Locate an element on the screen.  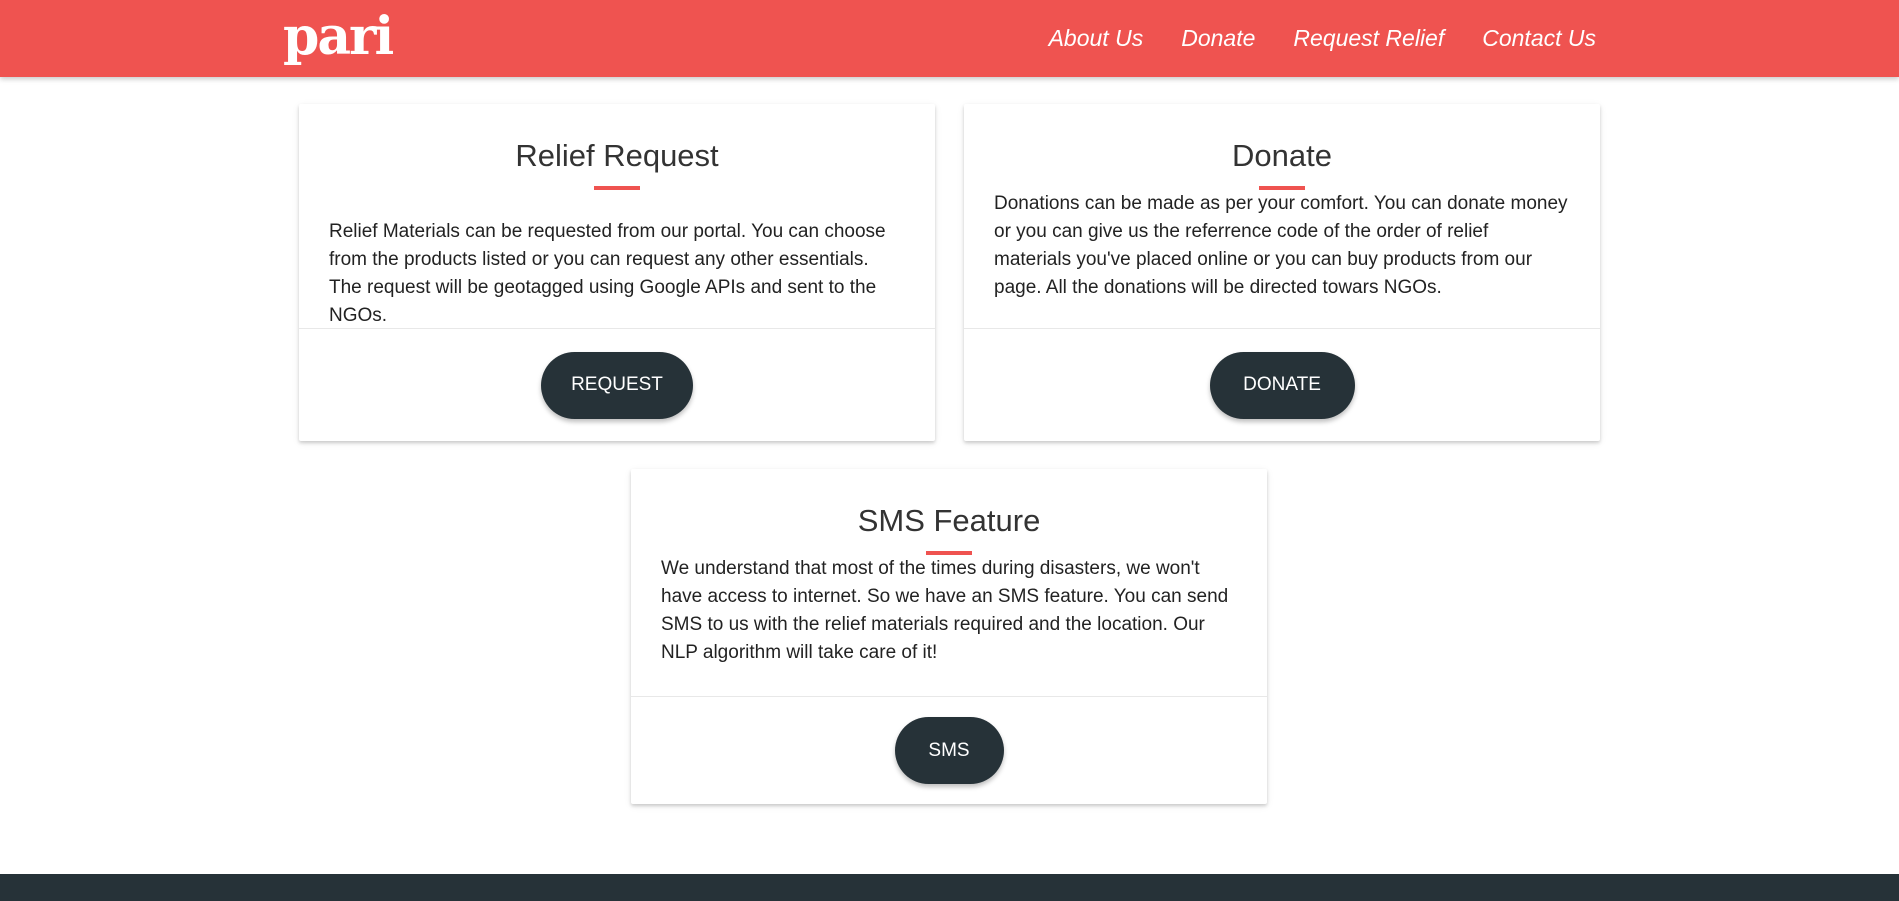
relief-request-card-action: REQUEST is located at coordinates (617, 384).